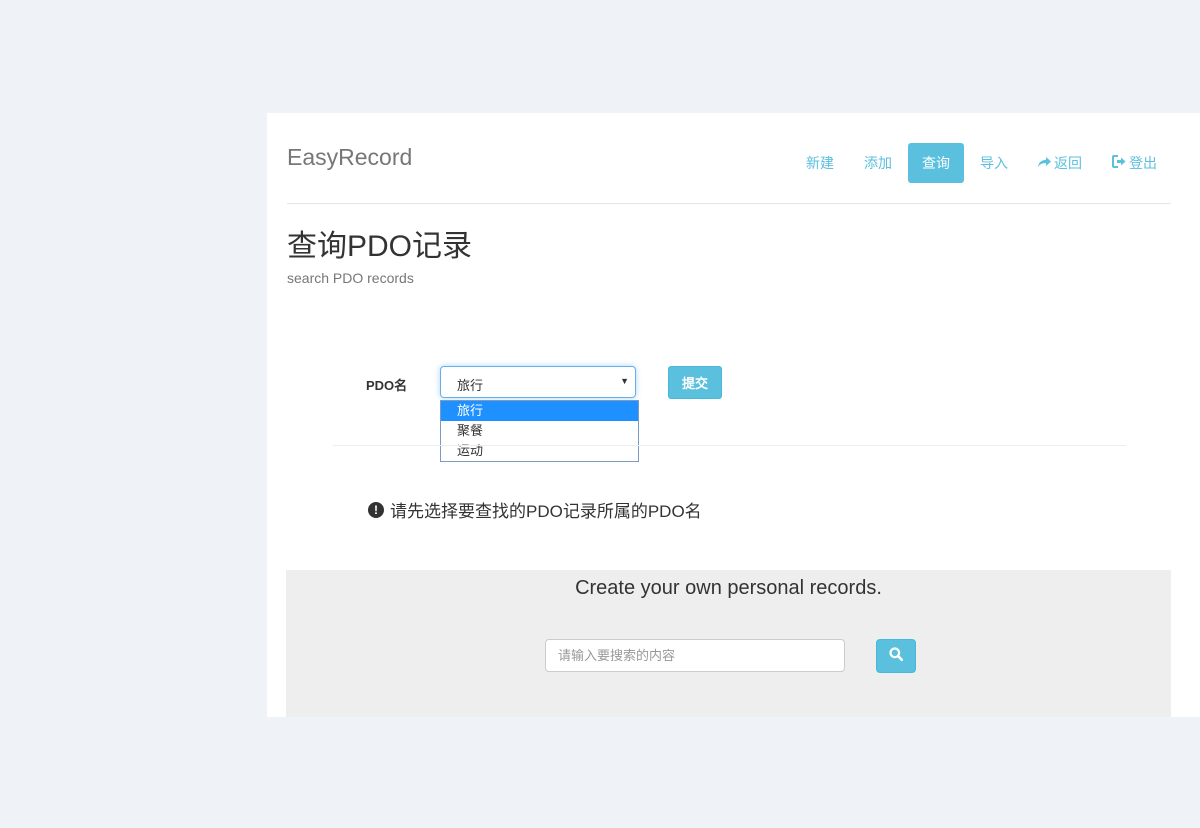 The height and width of the screenshot is (828, 1200). I want to click on page-subtitle: search PDO records, so click(350, 278).